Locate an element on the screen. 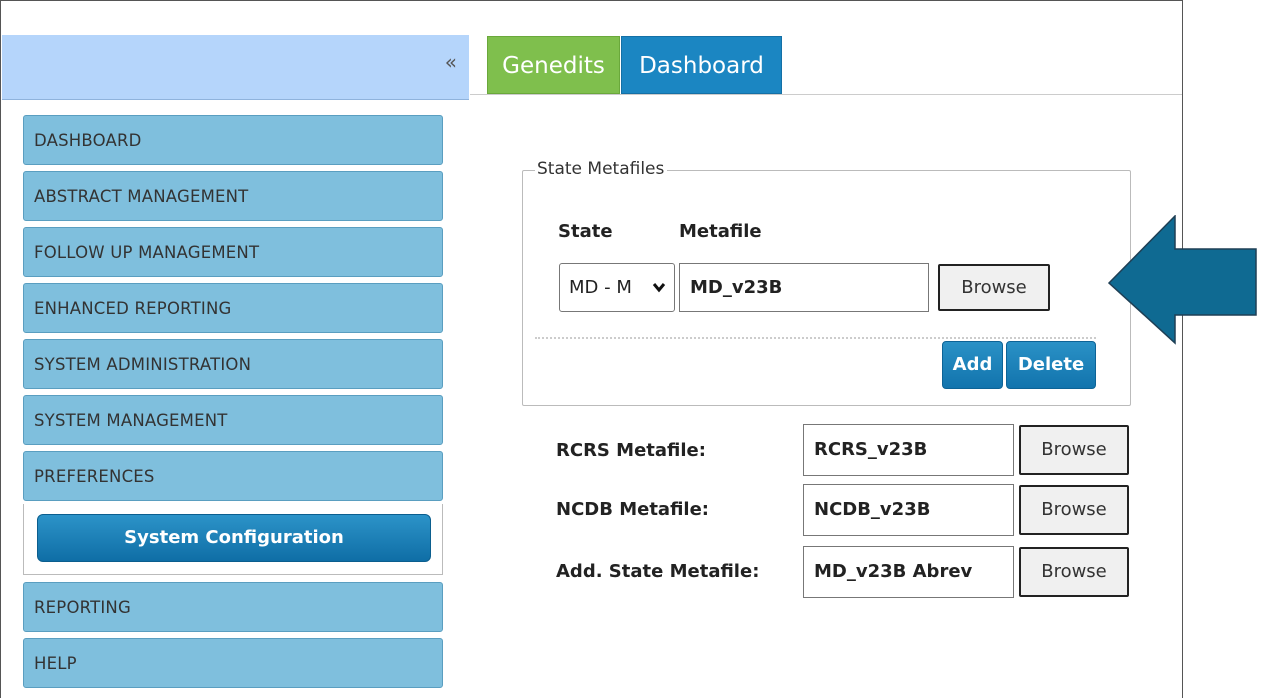 The width and height of the screenshot is (1261, 698). state-select: MD - M is located at coordinates (617, 287).